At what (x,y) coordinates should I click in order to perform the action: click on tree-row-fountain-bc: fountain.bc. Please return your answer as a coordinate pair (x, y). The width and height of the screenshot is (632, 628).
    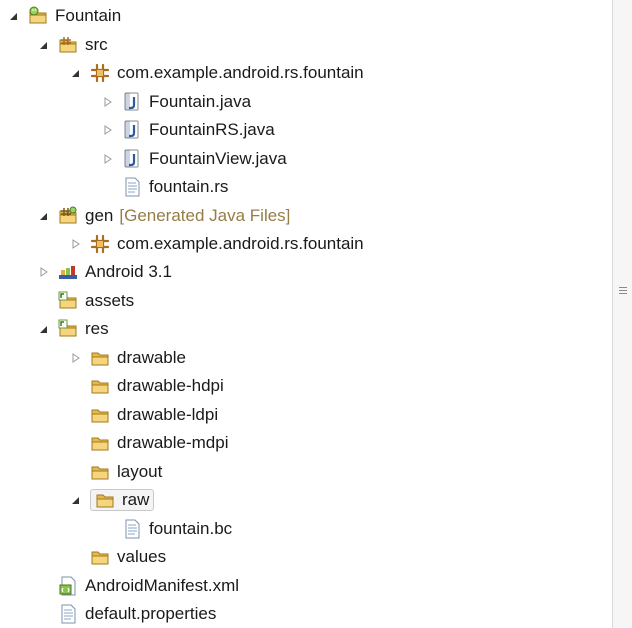
    Looking at the image, I should click on (166, 529).